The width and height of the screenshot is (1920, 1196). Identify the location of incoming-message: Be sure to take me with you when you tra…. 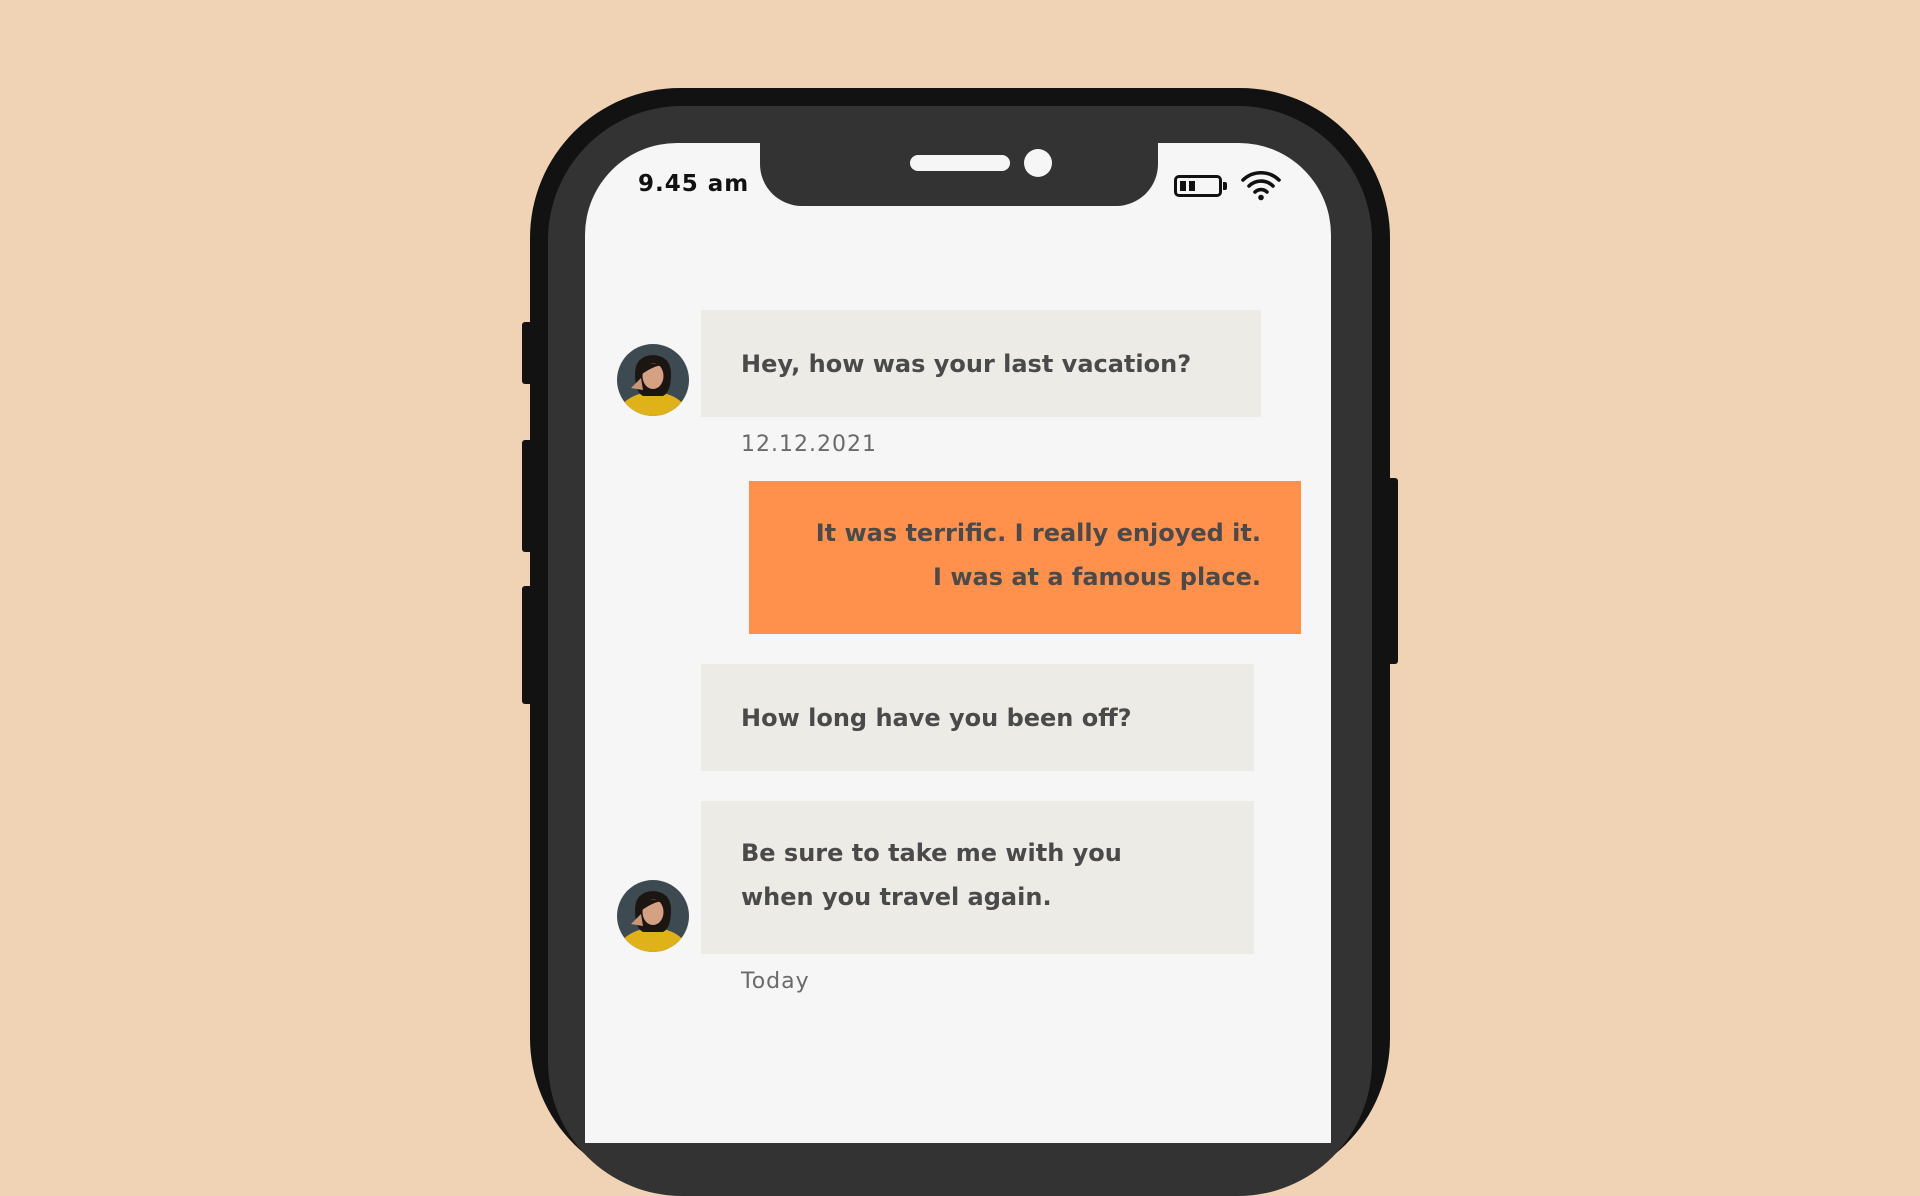
(977, 877).